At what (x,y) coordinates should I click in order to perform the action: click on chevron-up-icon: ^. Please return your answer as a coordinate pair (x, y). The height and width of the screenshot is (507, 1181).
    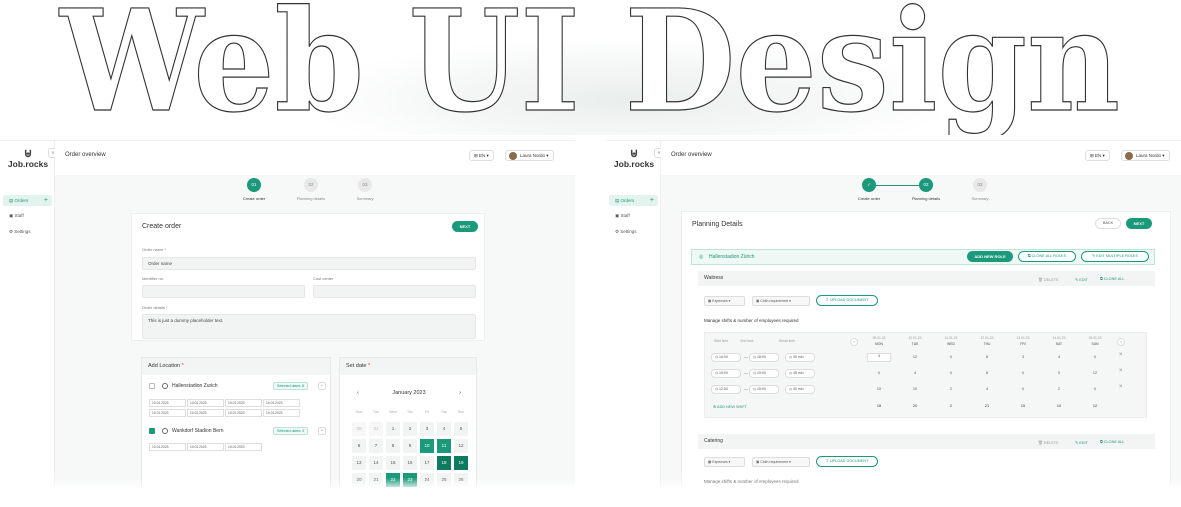
    Looking at the image, I should click on (322, 386).